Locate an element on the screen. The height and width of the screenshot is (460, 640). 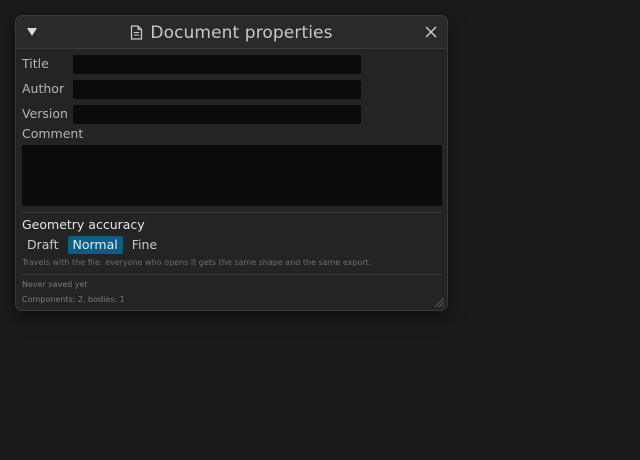
version-field is located at coordinates (217, 114).